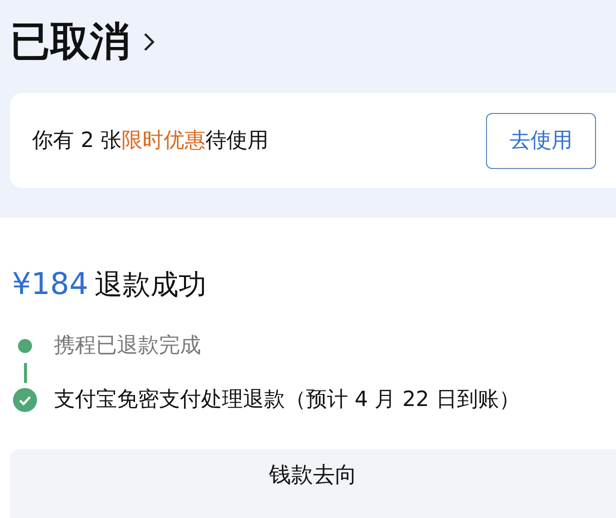 This screenshot has width=616, height=518. I want to click on status-title: 已取消, so click(70, 42).